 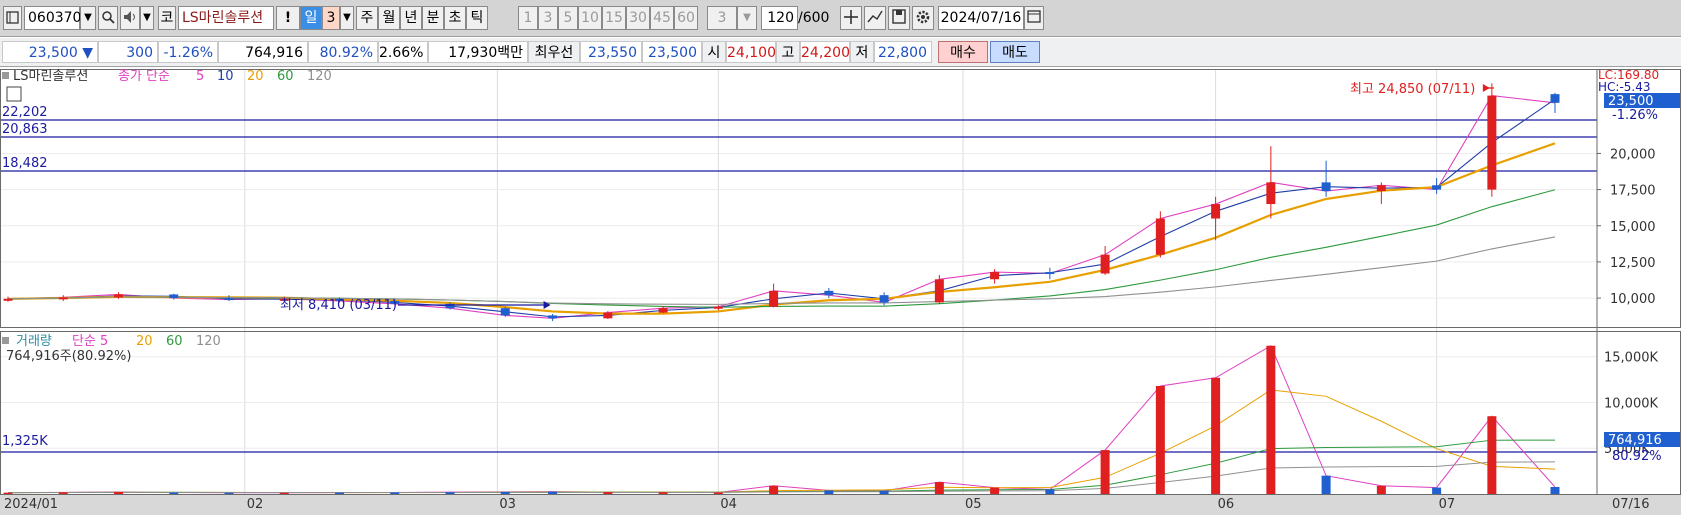 What do you see at coordinates (25, 129) in the screenshot?
I see `hline-label-2: 20,863` at bounding box center [25, 129].